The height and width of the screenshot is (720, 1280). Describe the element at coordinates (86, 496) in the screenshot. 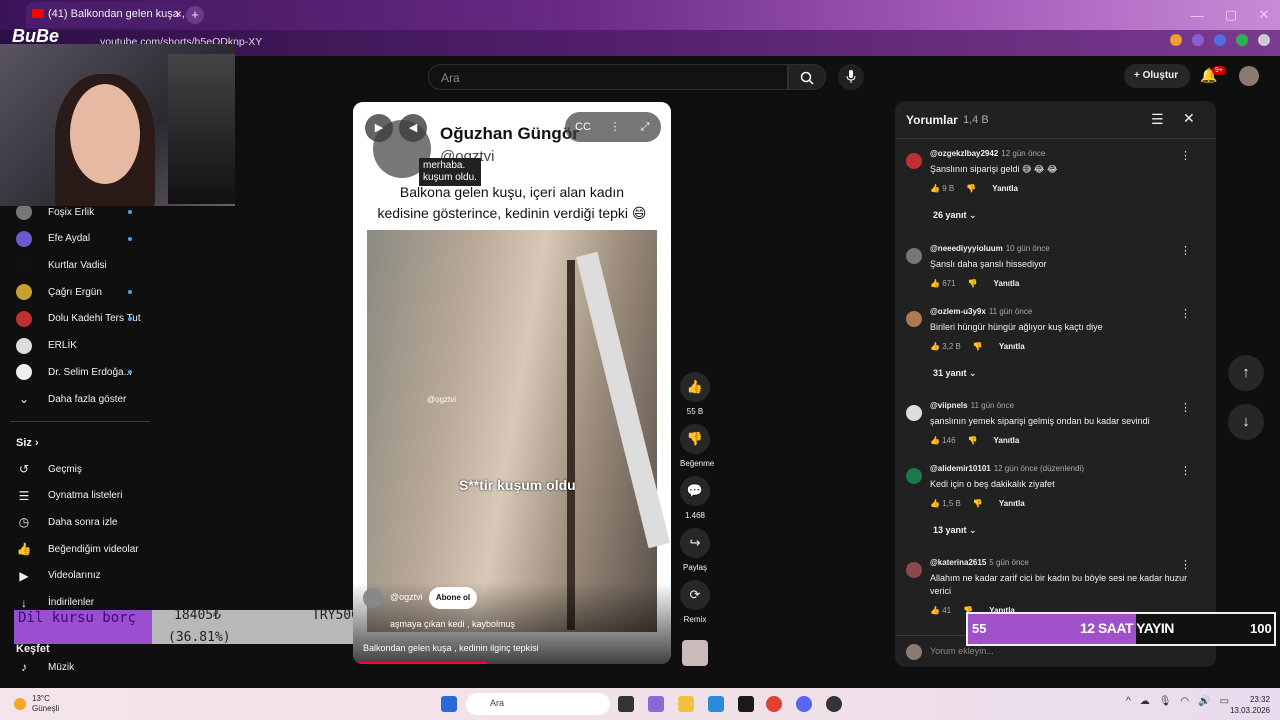

I see `sidebar-item-you: ☰ Oynatma listeleri` at that location.